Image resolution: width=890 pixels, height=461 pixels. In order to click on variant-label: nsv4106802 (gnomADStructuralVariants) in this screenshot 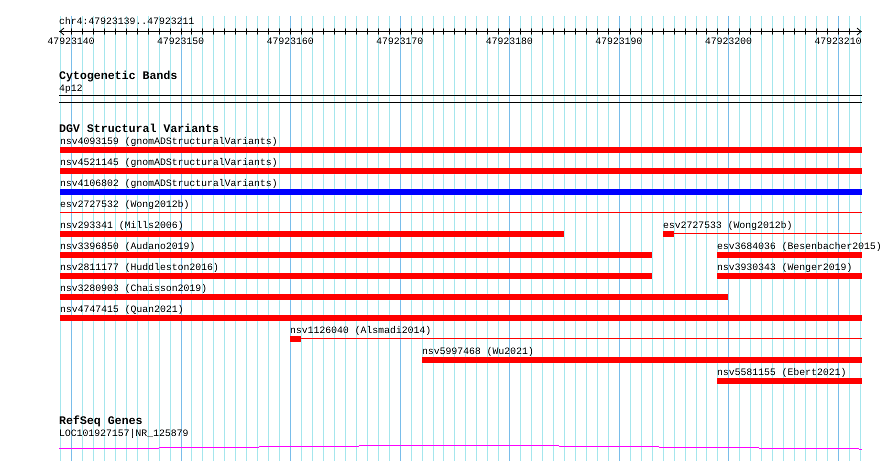, I will do `click(169, 183)`.